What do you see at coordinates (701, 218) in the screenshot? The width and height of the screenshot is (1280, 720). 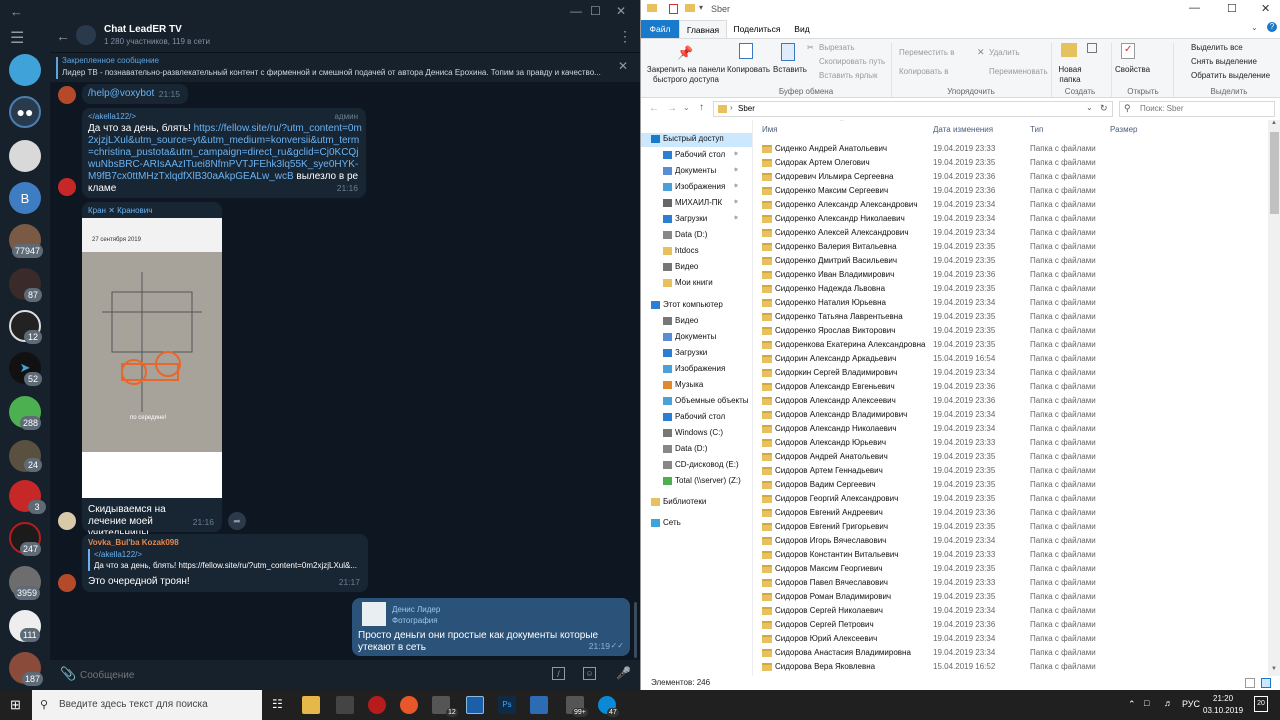 I see `nav-item: Загрузки ✶` at bounding box center [701, 218].